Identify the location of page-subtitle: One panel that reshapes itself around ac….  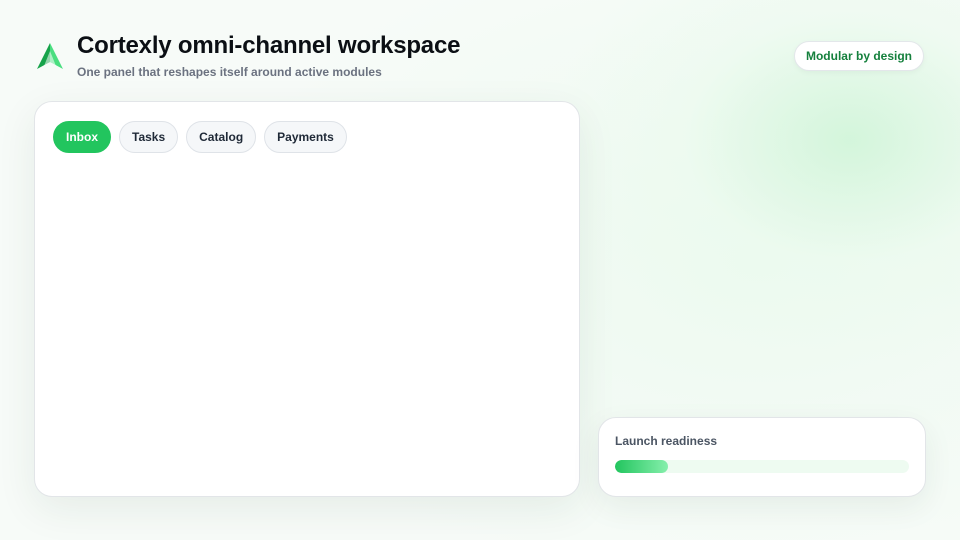
(229, 72).